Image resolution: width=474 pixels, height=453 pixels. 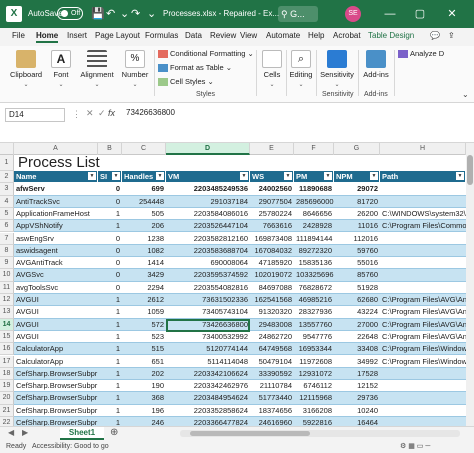 I want to click on column-header-f: F, so click(x=314, y=149).